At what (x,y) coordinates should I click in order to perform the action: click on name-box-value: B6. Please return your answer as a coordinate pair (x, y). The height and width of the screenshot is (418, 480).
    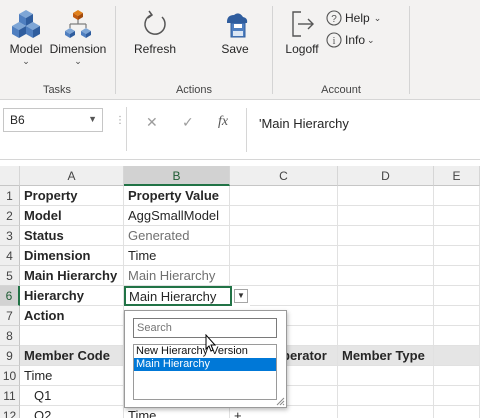
    Looking at the image, I should click on (17, 120).